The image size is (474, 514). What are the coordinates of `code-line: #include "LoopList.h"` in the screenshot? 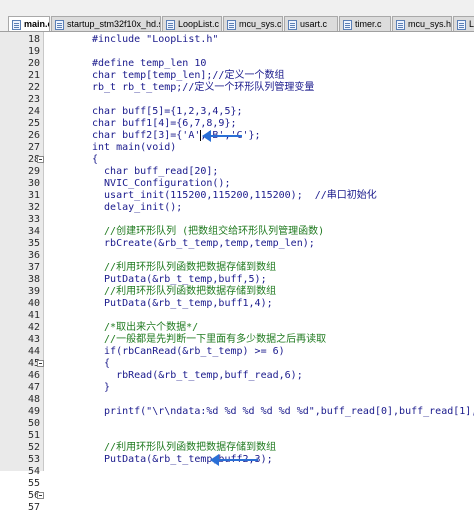 It's located at (155, 40).